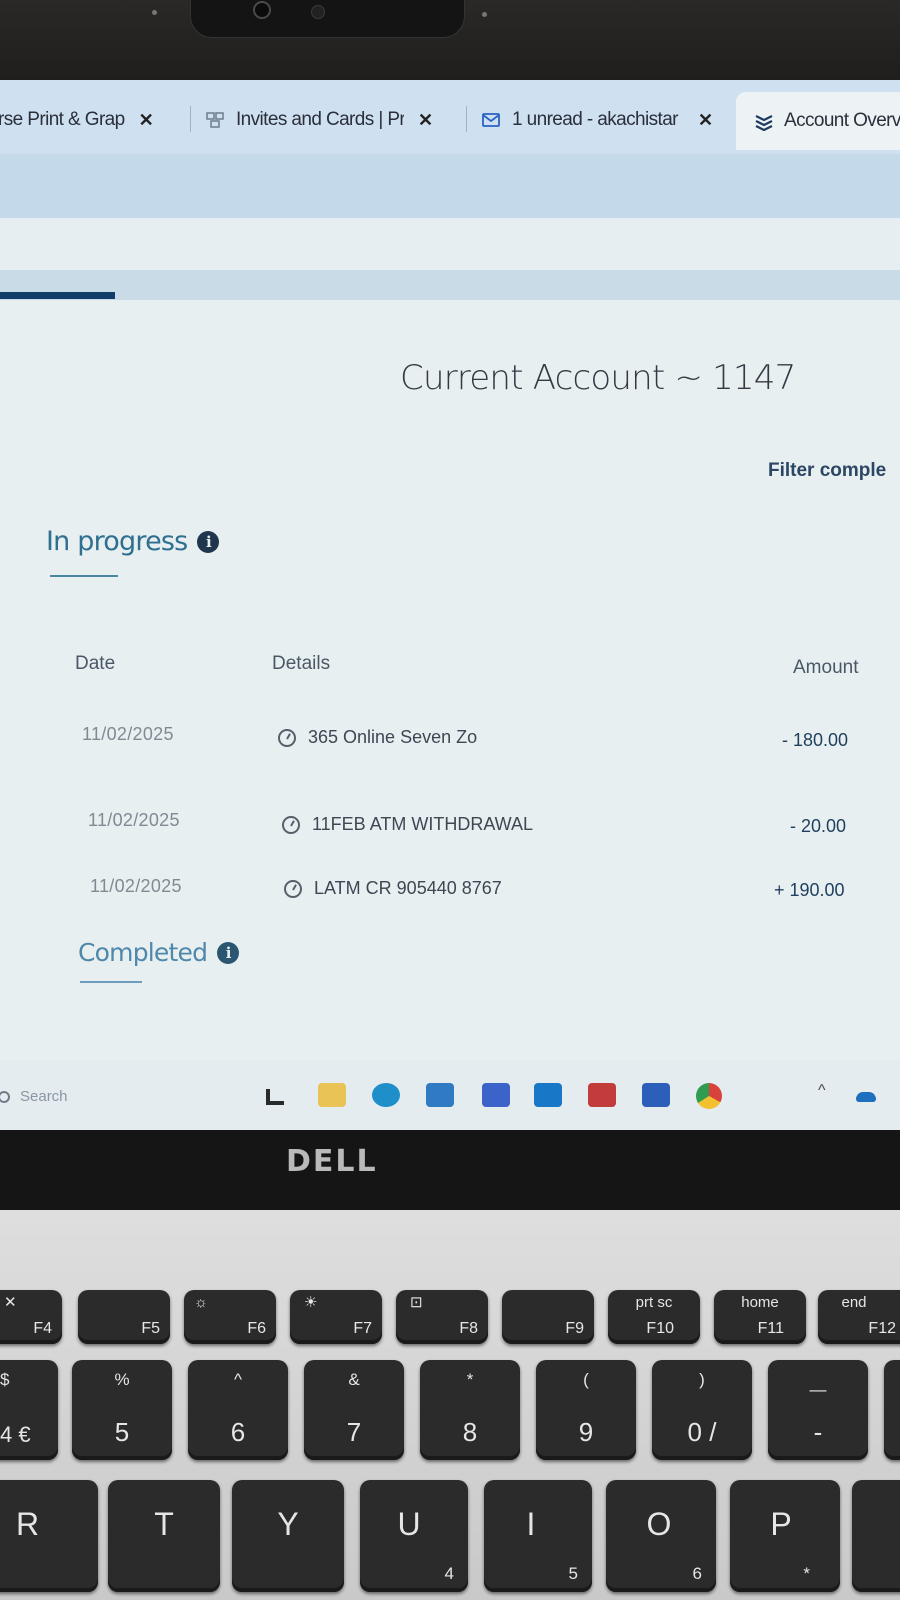 Image resolution: width=900 pixels, height=1600 pixels. I want to click on key-f7: ☀ F7, so click(336, 1317).